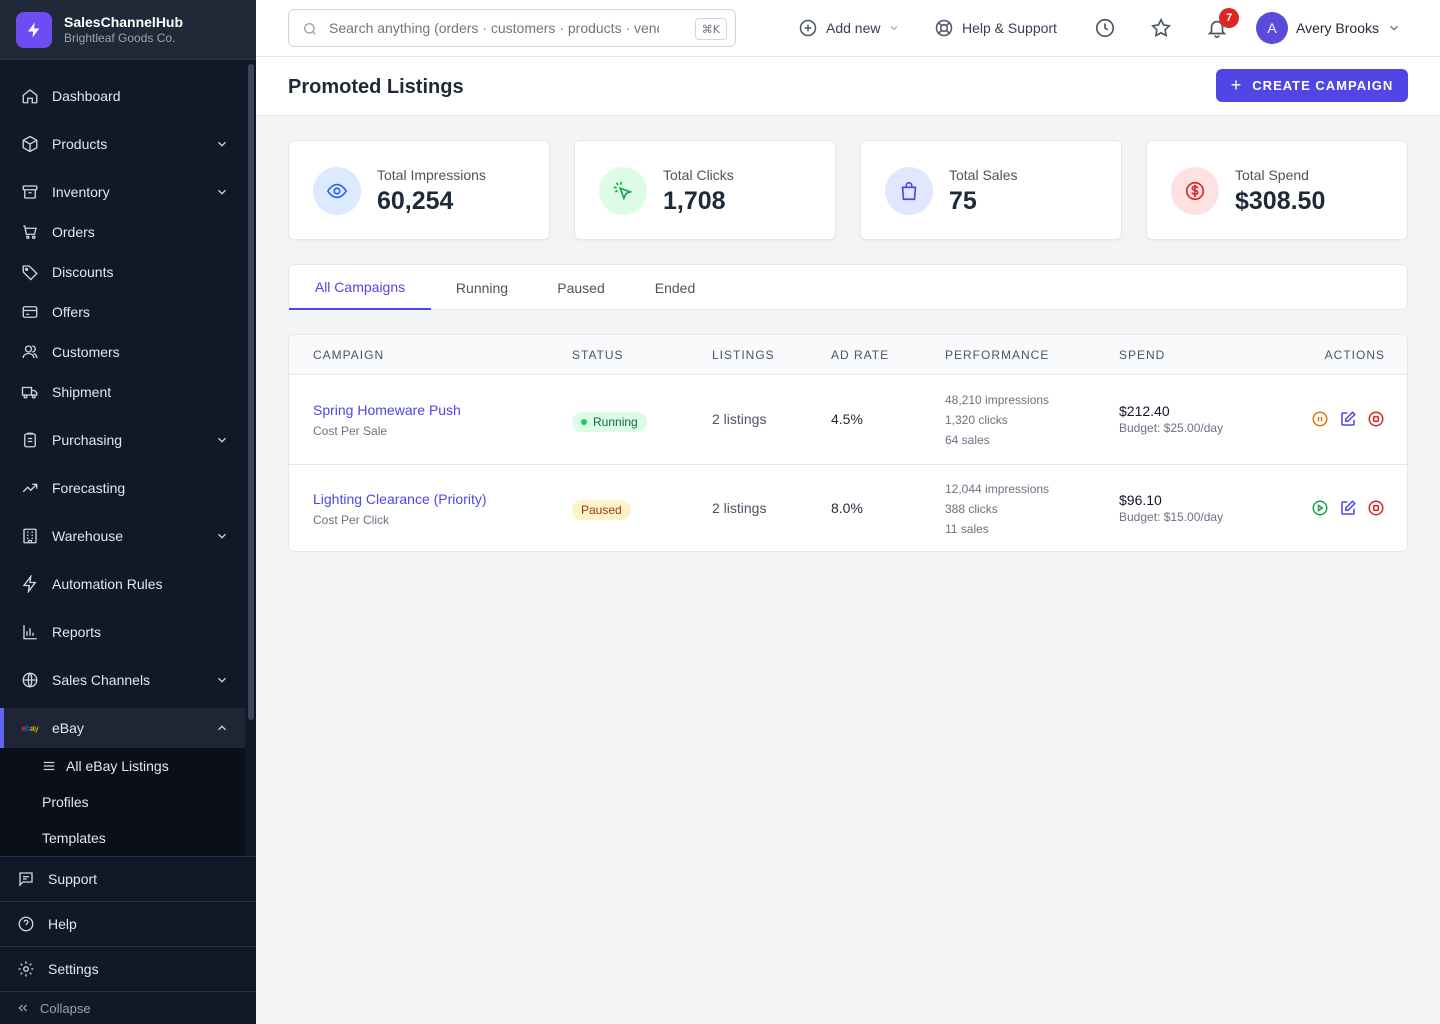 The height and width of the screenshot is (1024, 1440). Describe the element at coordinates (360, 287) in the screenshot. I see `tab-all-campaigns: All Campaigns` at that location.